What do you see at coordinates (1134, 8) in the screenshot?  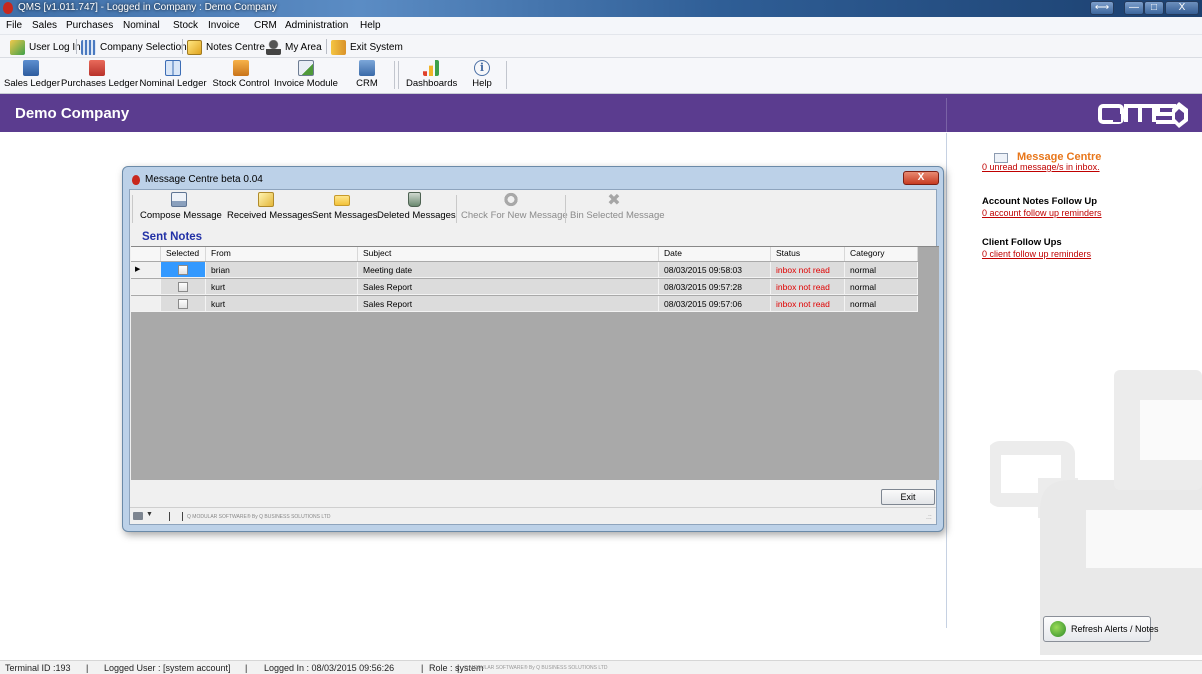 I see `minimize-button: —` at bounding box center [1134, 8].